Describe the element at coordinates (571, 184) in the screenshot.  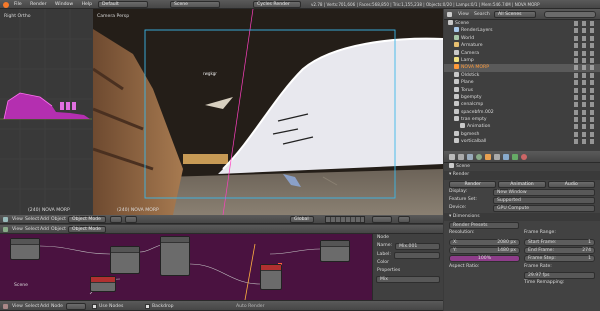
I see `audio-button: Audio` at that location.